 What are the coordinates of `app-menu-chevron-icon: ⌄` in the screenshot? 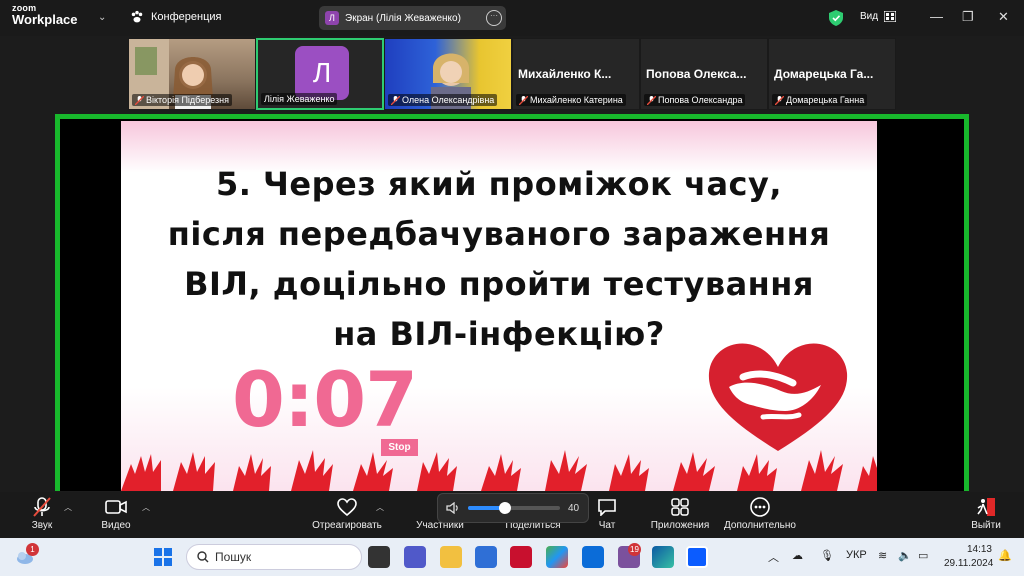 It's located at (102, 17).